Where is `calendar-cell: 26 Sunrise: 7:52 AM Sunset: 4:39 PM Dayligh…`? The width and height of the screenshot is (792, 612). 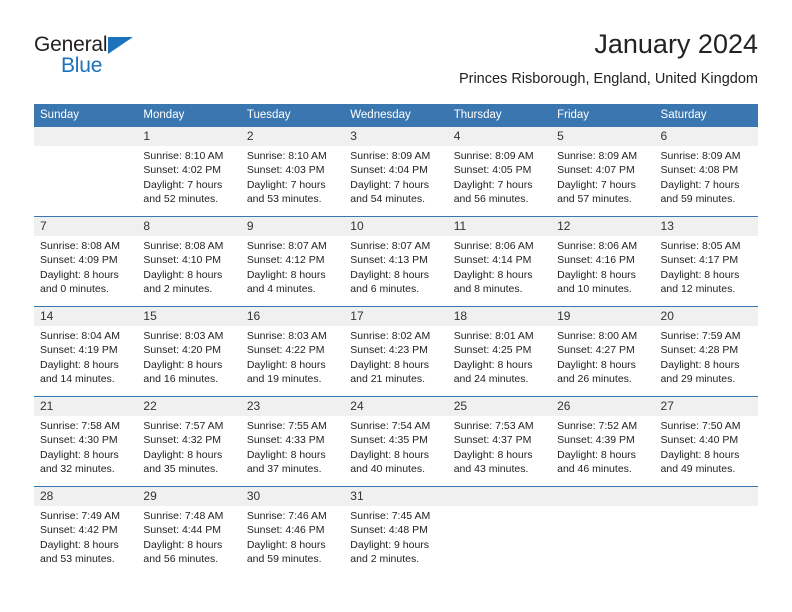
calendar-cell: 26 Sunrise: 7:52 AM Sunset: 4:39 PM Dayligh… is located at coordinates (603, 441).